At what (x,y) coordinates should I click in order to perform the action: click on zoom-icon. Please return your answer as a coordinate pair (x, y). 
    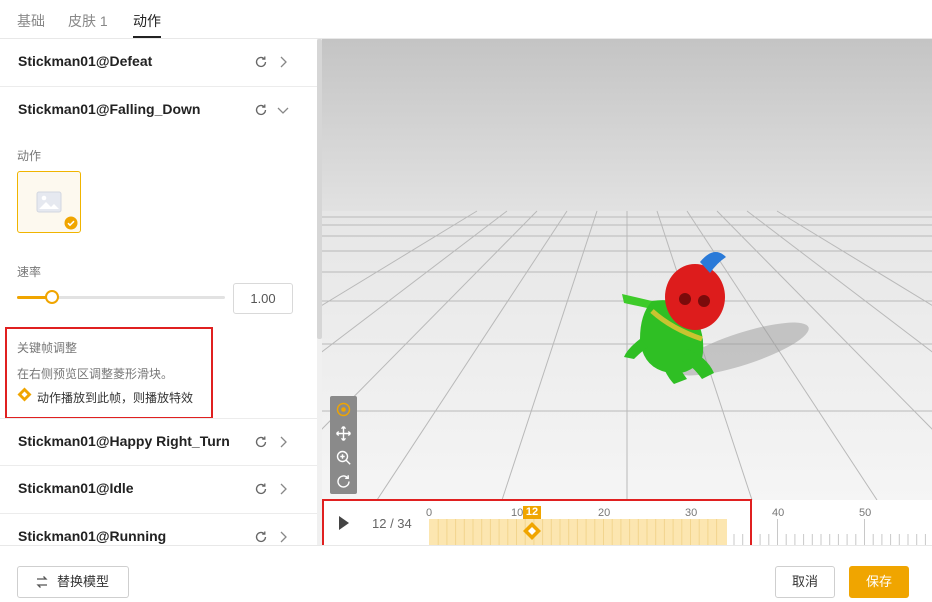
    Looking at the image, I should click on (343, 457).